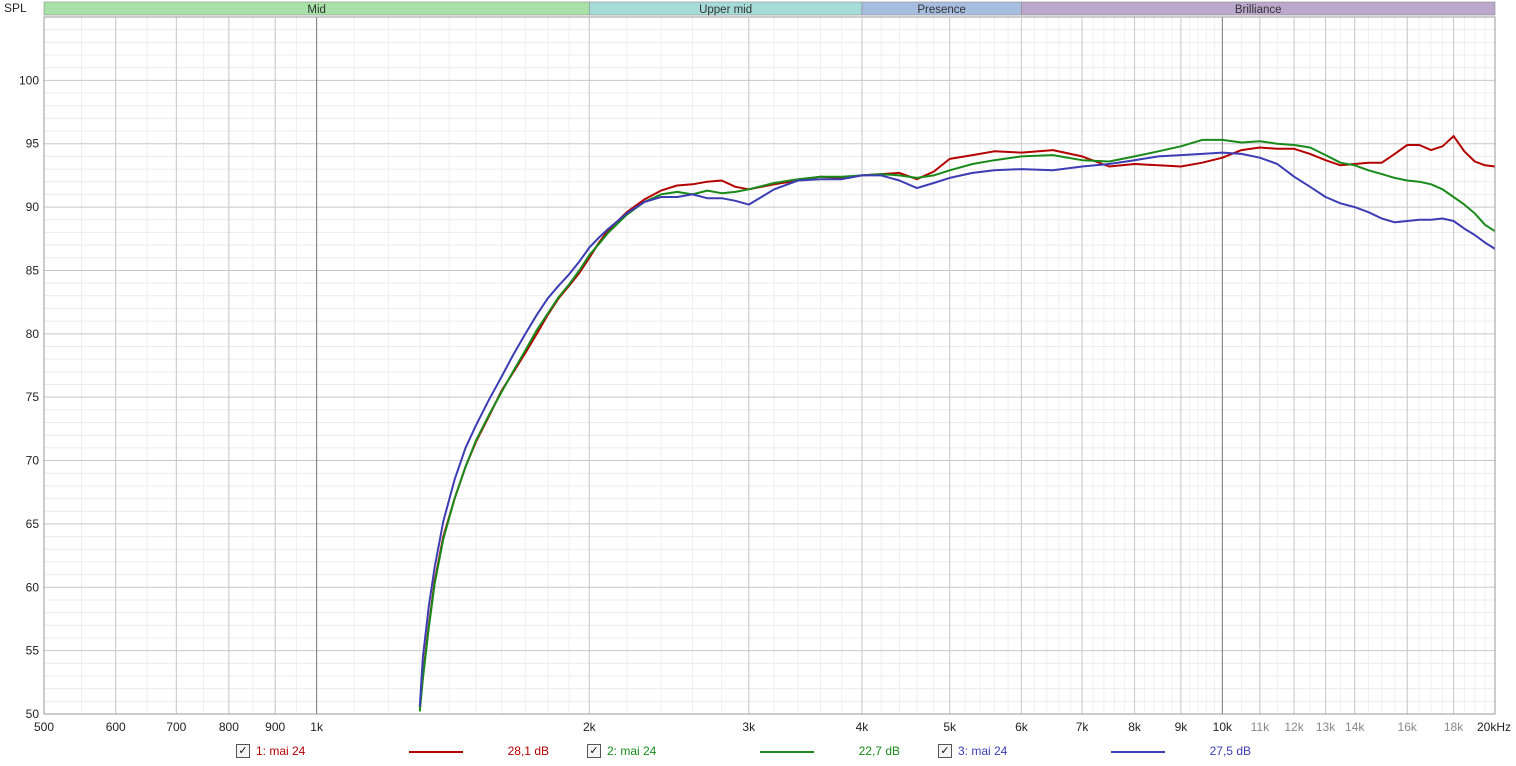  Describe the element at coordinates (1408, 727) in the screenshot. I see `x-tick-label: 16k` at that location.